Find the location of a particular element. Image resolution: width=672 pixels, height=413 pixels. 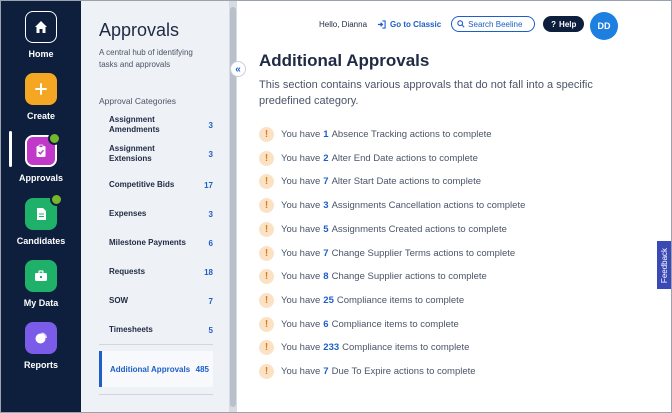

category-label: Assignment Amendments is located at coordinates (134, 124).